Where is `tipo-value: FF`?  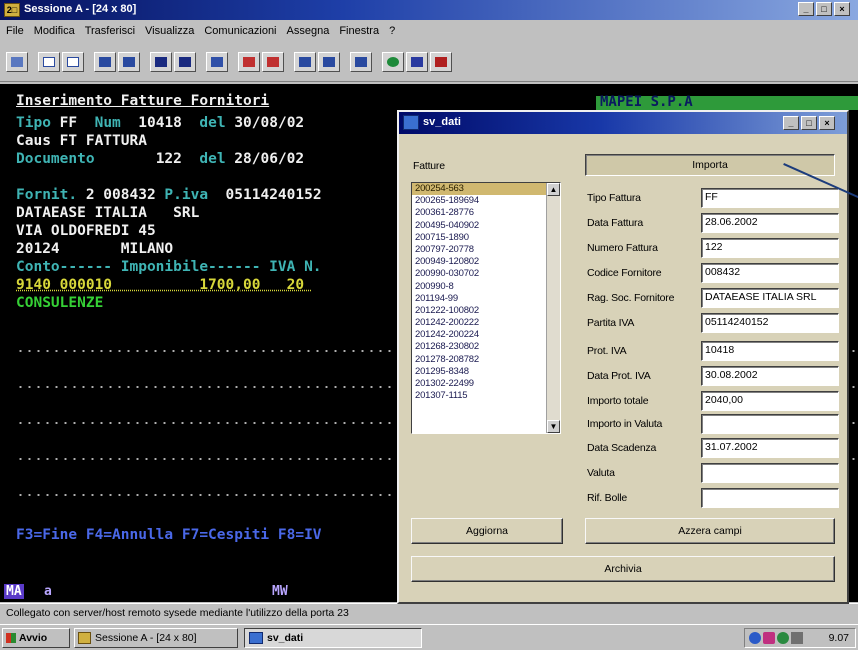 tipo-value: FF is located at coordinates (68, 123).